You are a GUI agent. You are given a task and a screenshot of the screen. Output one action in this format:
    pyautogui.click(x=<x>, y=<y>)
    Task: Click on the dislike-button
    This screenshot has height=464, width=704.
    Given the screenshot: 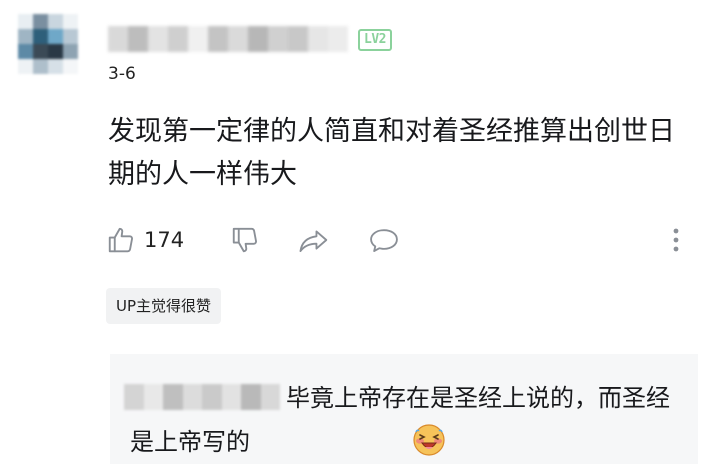 What is the action you would take?
    pyautogui.click(x=245, y=240)
    